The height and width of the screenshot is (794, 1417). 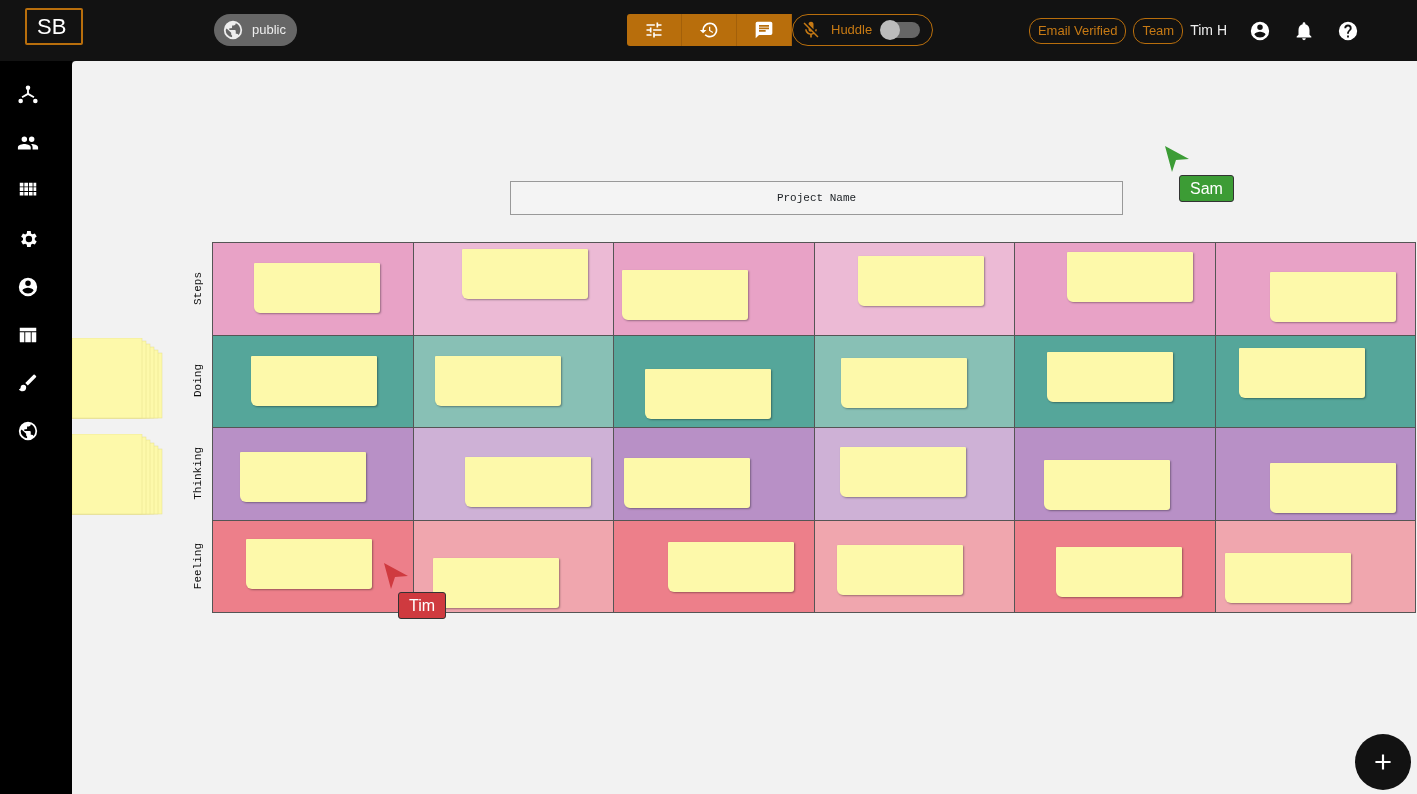 I want to click on hub-icon, so click(x=28, y=95).